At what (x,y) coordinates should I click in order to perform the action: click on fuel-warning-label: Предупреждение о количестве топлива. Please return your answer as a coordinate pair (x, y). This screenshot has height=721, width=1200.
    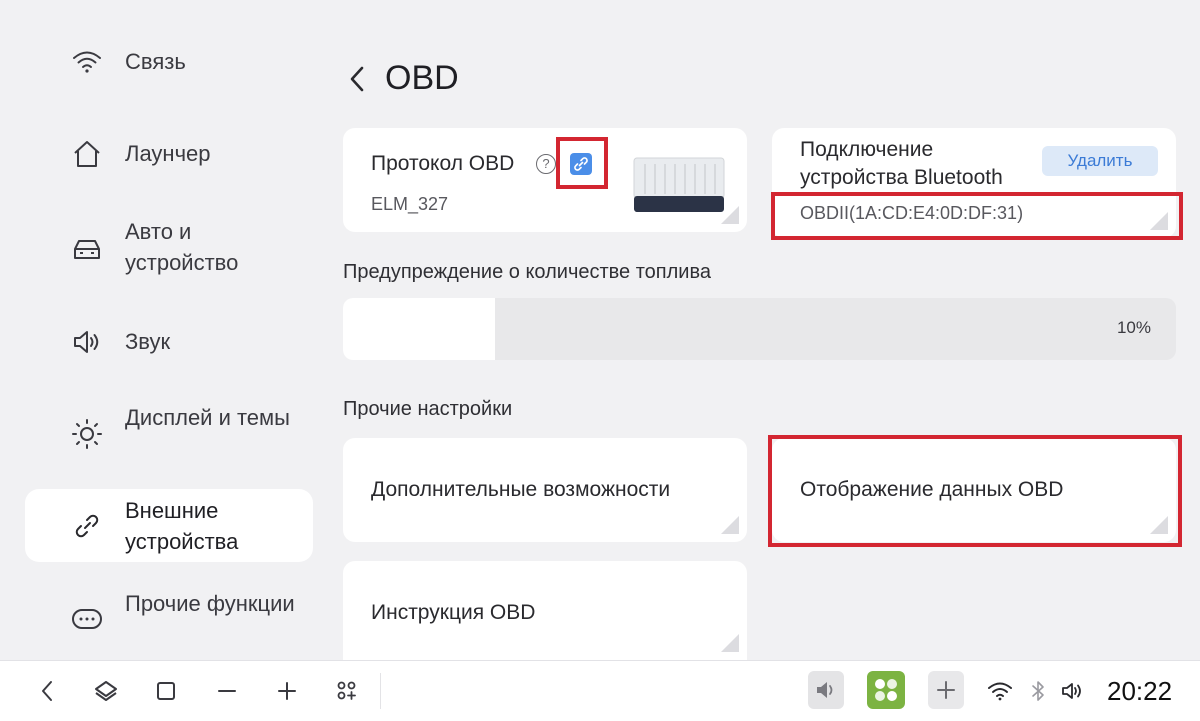
    Looking at the image, I should click on (527, 272).